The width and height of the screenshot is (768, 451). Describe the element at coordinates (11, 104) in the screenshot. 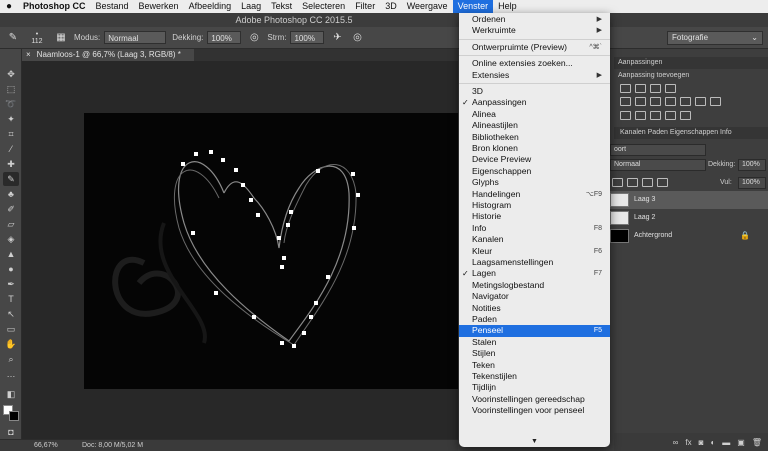

I see `lasso-tool-icon: ➰` at that location.